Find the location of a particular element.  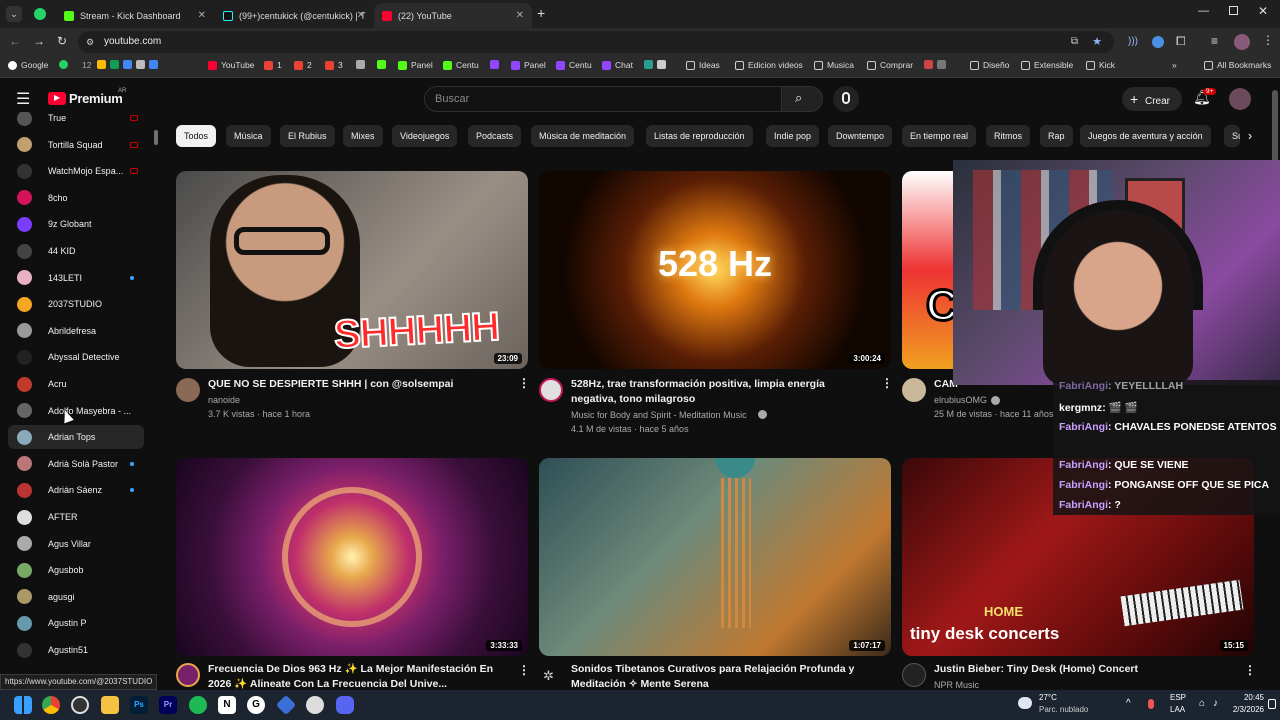

menu-icon: ☰ is located at coordinates (23, 99).